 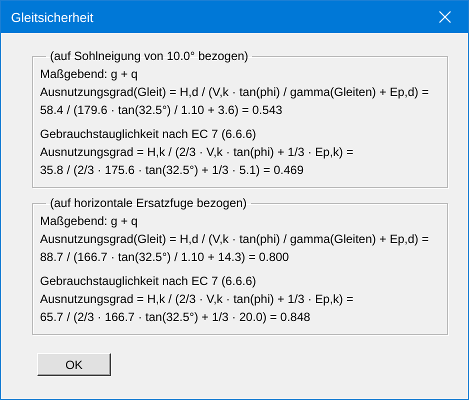 I want to click on text-line: 35.8 / (2/3 · 175.6 · tan(32.5°) + 1/3 · 5.1) = 0.469, so click(x=172, y=170).